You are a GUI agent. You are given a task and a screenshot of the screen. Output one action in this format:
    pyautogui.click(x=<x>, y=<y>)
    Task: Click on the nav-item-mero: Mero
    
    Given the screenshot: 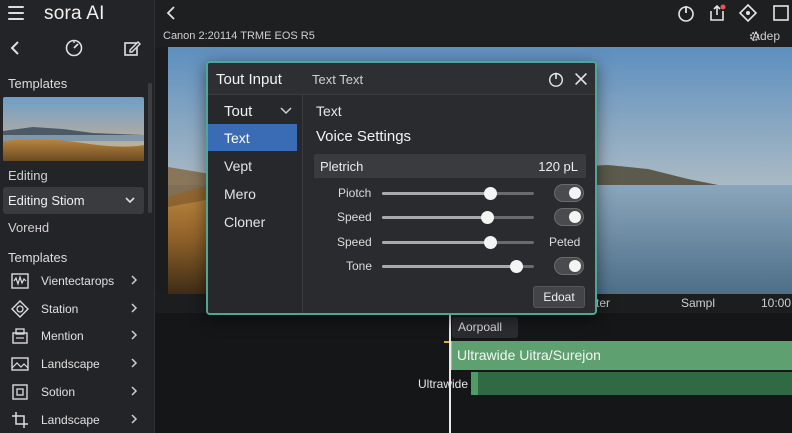 What is the action you would take?
    pyautogui.click(x=252, y=193)
    